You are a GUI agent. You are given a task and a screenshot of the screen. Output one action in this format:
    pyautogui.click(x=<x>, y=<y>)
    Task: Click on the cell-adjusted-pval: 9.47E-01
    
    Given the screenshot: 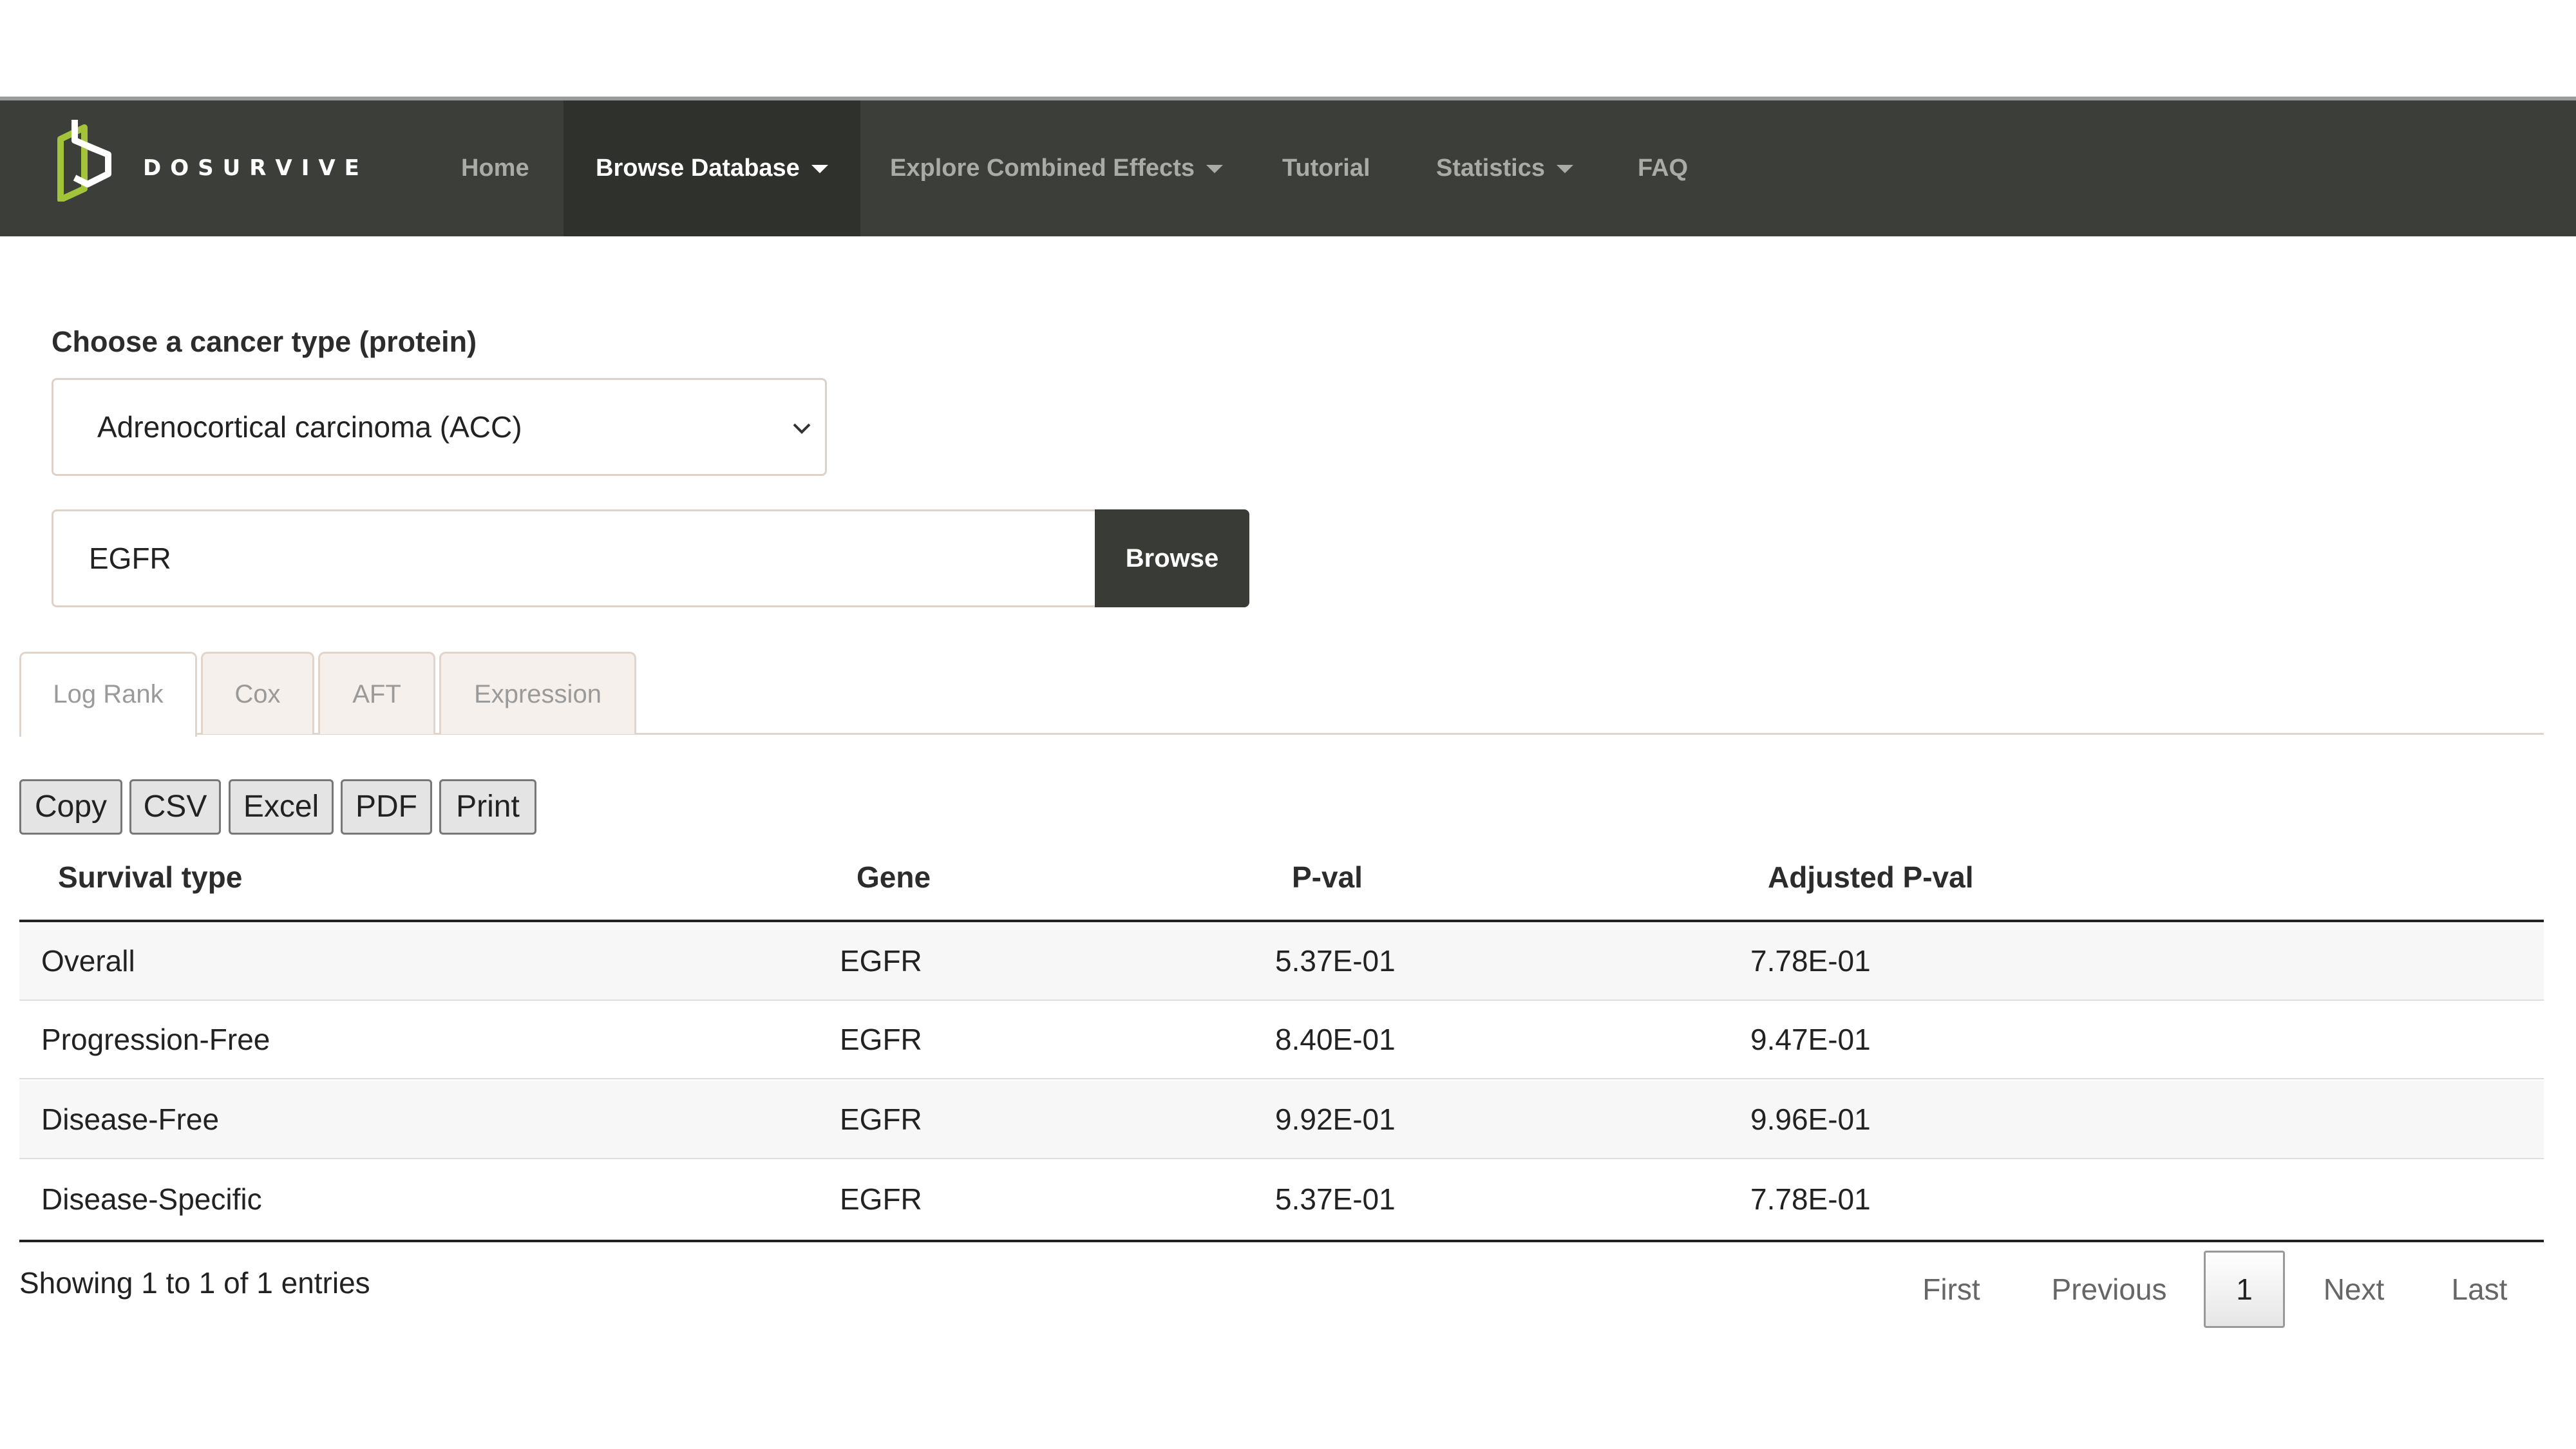 What is the action you would take?
    pyautogui.click(x=1810, y=1039)
    